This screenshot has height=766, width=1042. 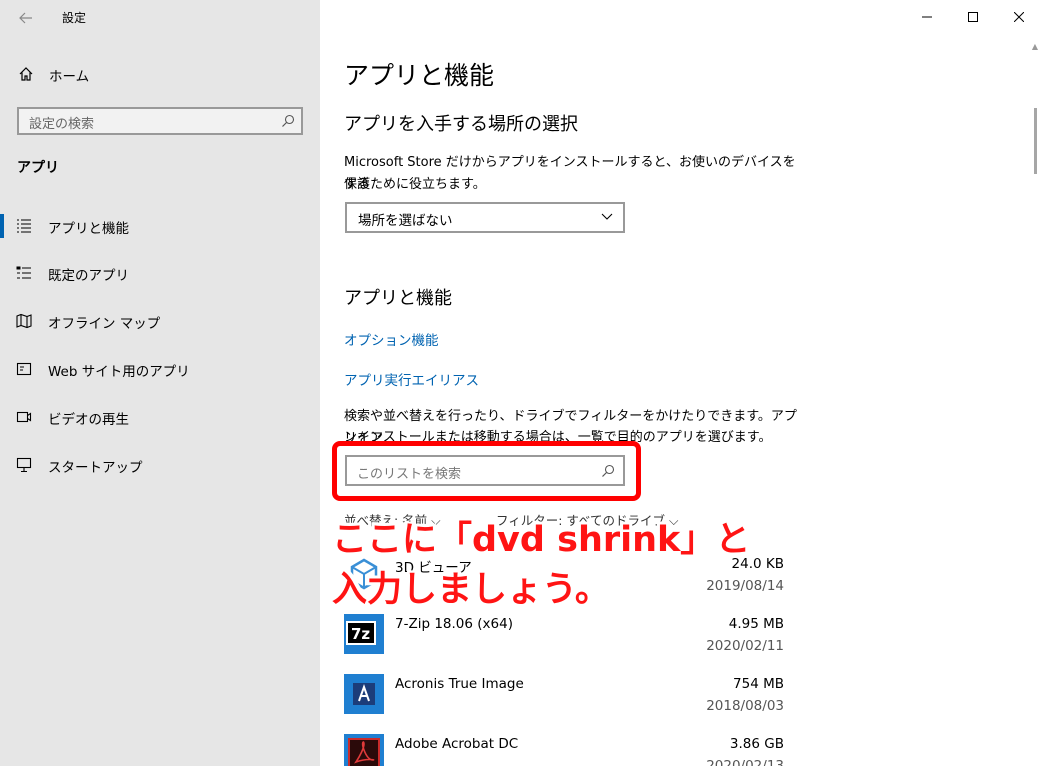 What do you see at coordinates (364, 694) in the screenshot?
I see `acronis-icon` at bounding box center [364, 694].